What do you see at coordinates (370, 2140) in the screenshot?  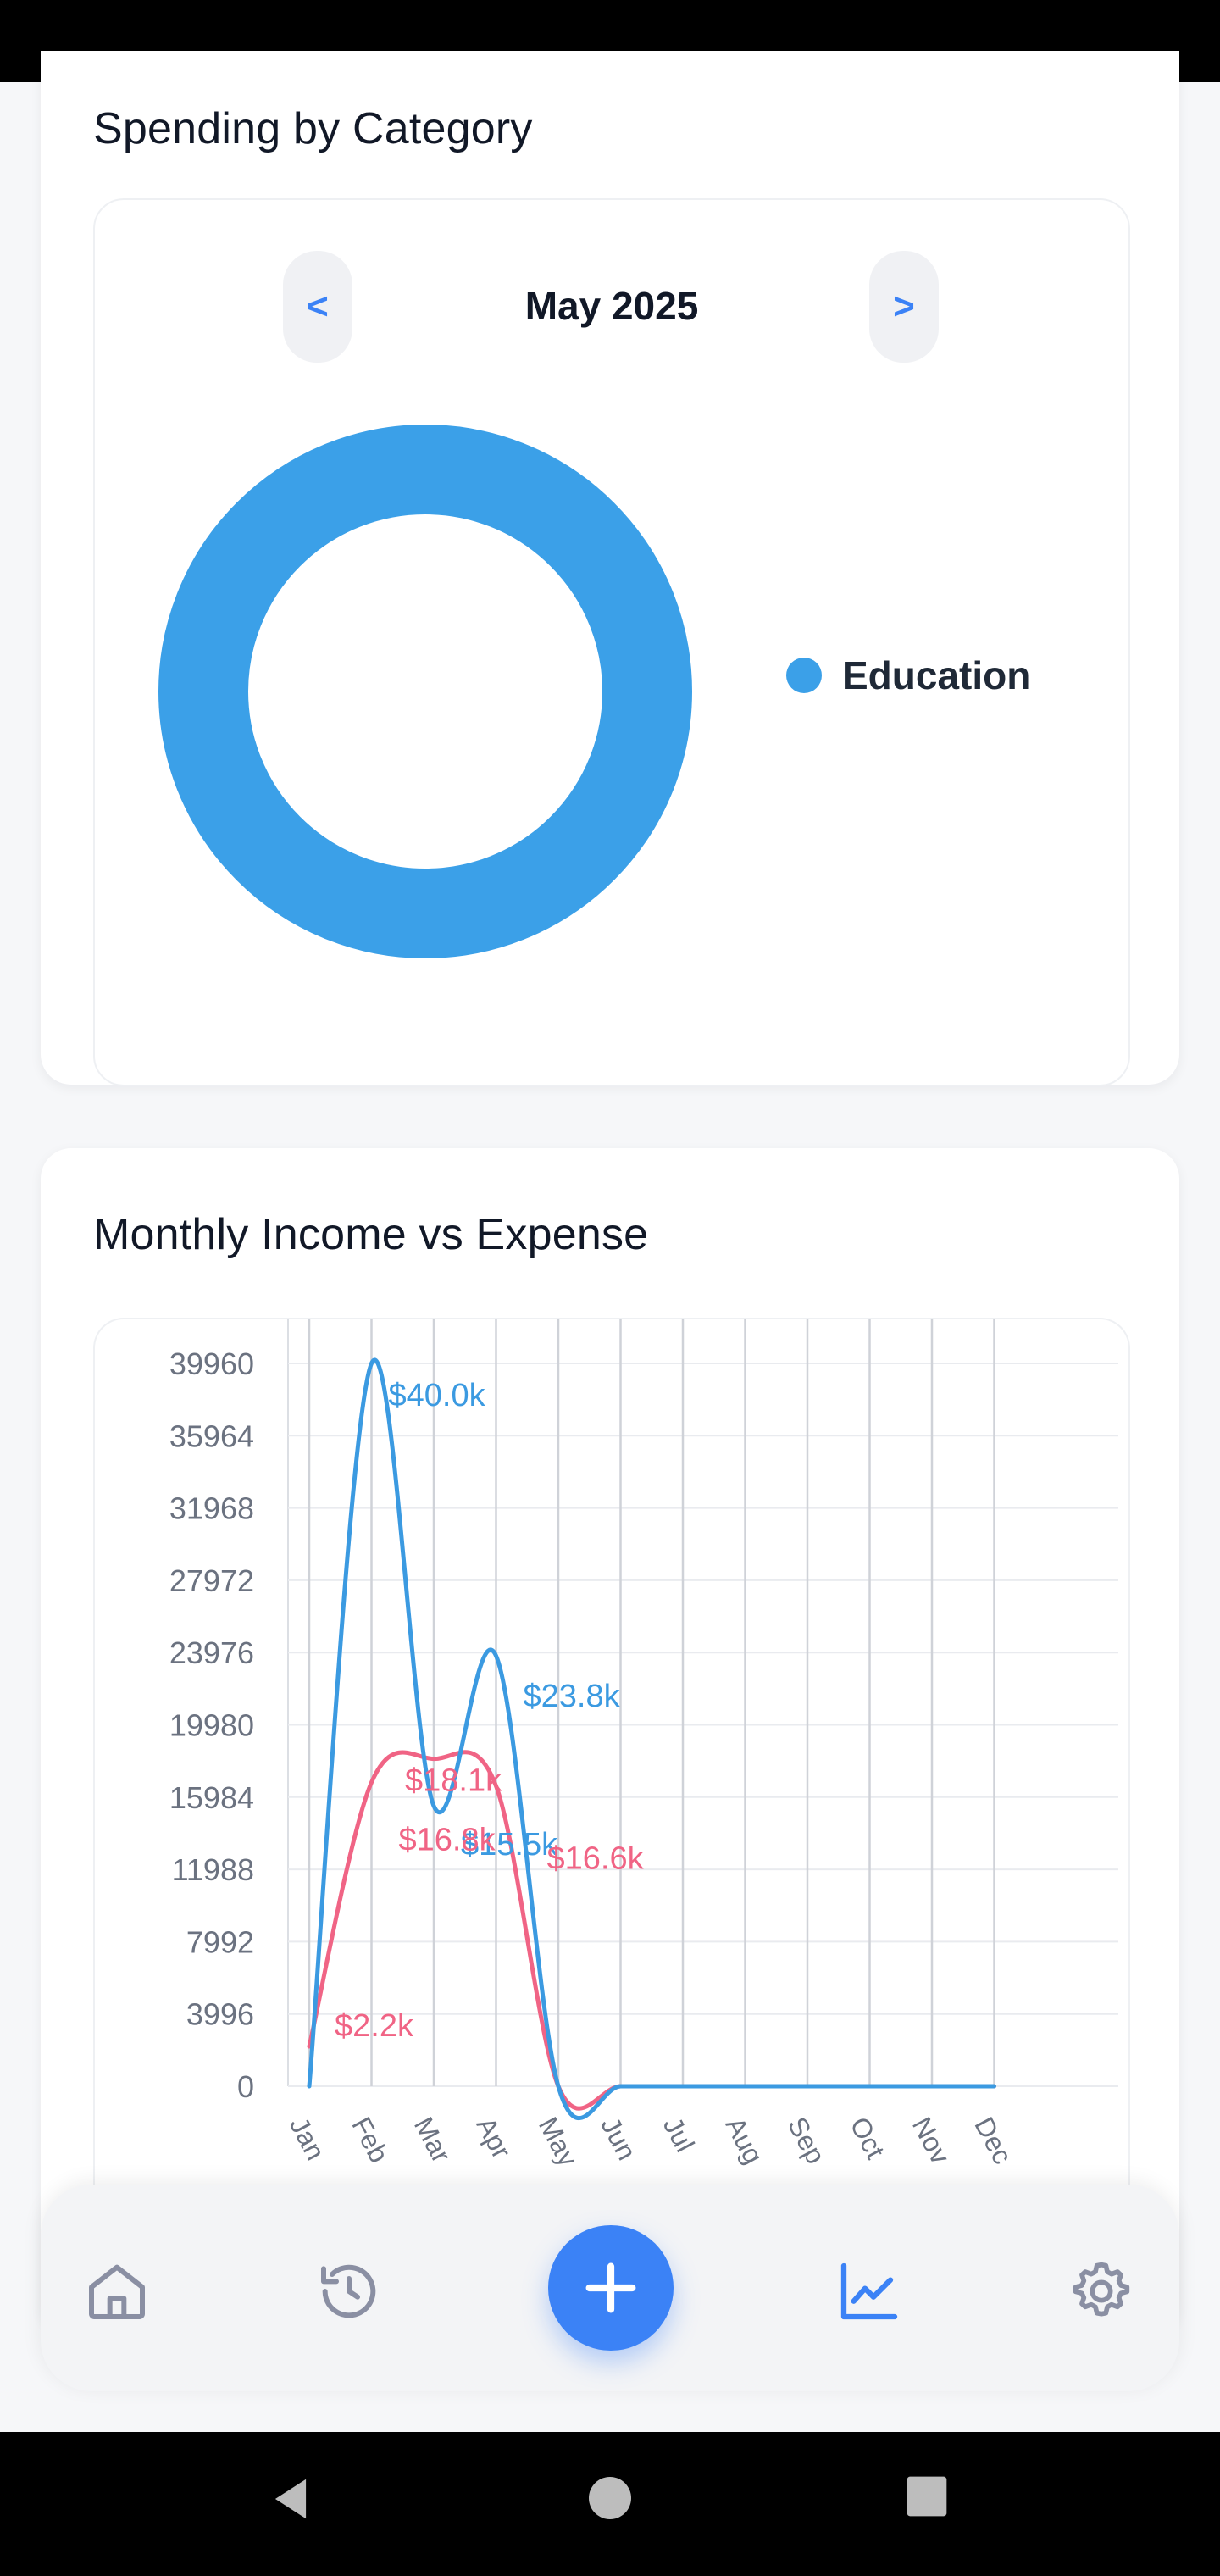 I see `x-tick-label: Feb` at bounding box center [370, 2140].